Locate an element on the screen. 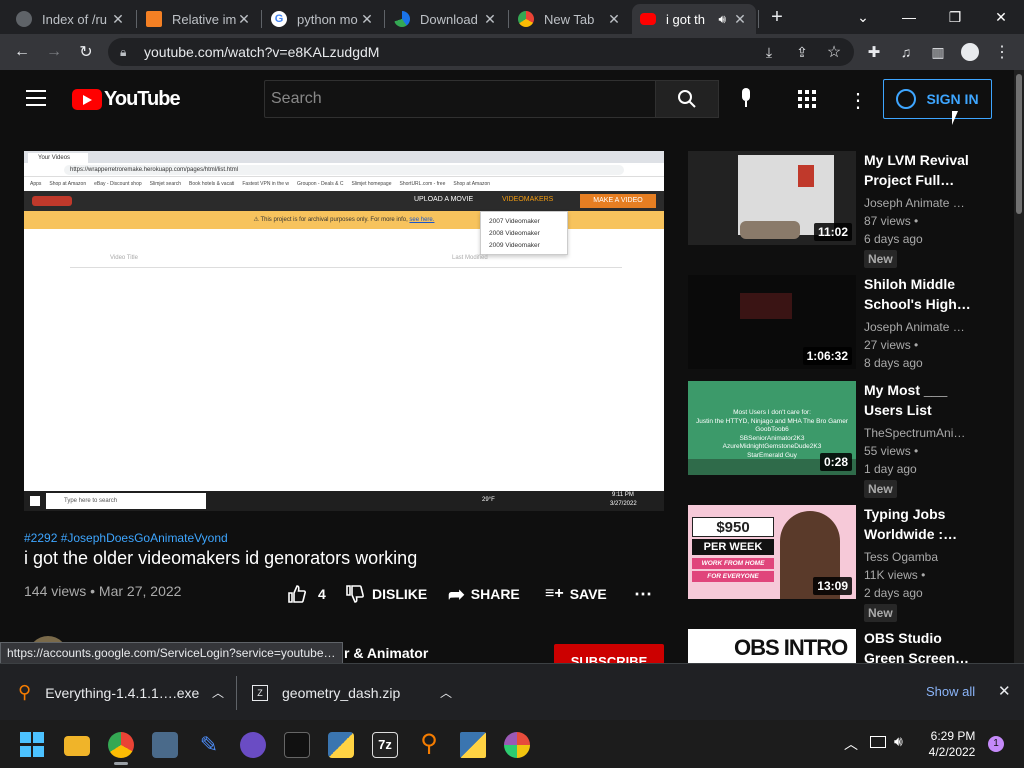 Image resolution: width=1024 pixels, height=768 pixels. tab-search-icon: ⌄ is located at coordinates (863, 17).